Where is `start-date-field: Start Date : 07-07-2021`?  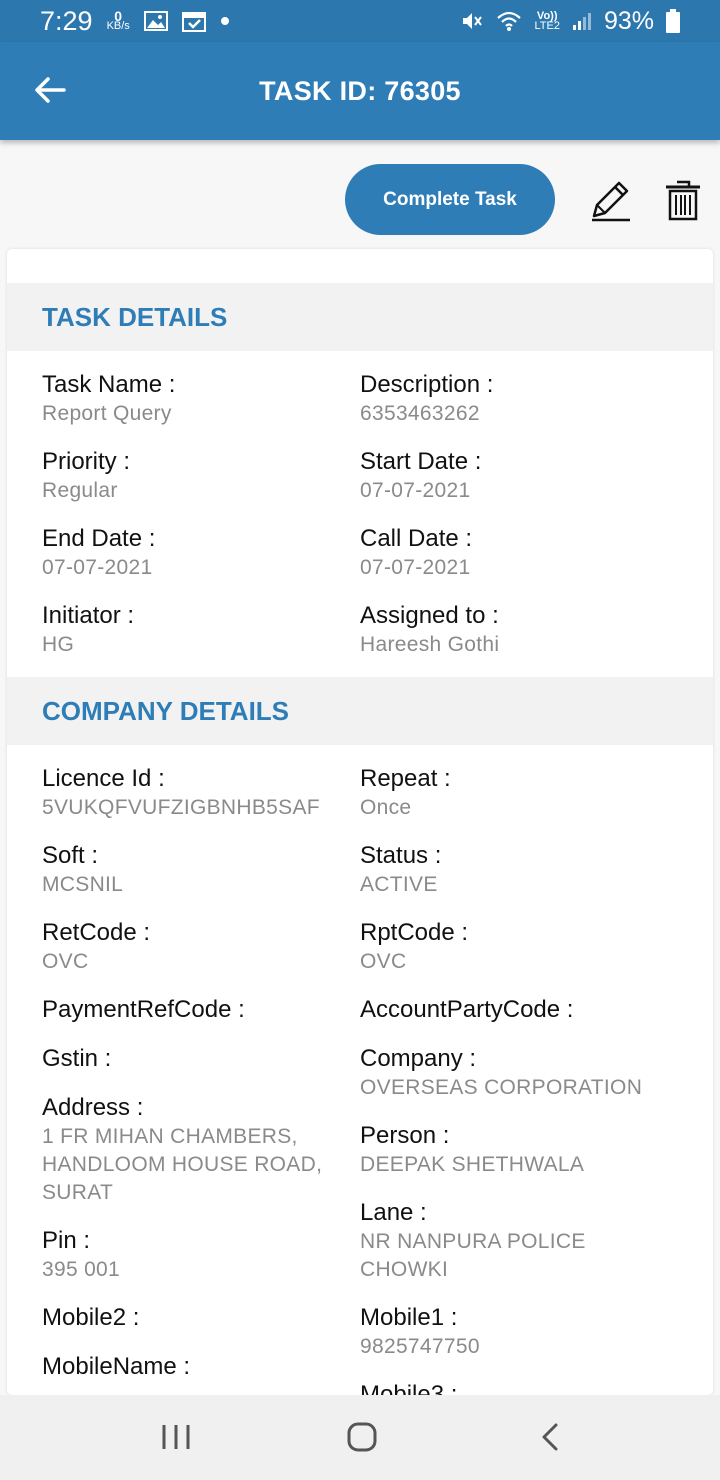
start-date-field: Start Date : 07-07-2021 is located at coordinates (520, 476).